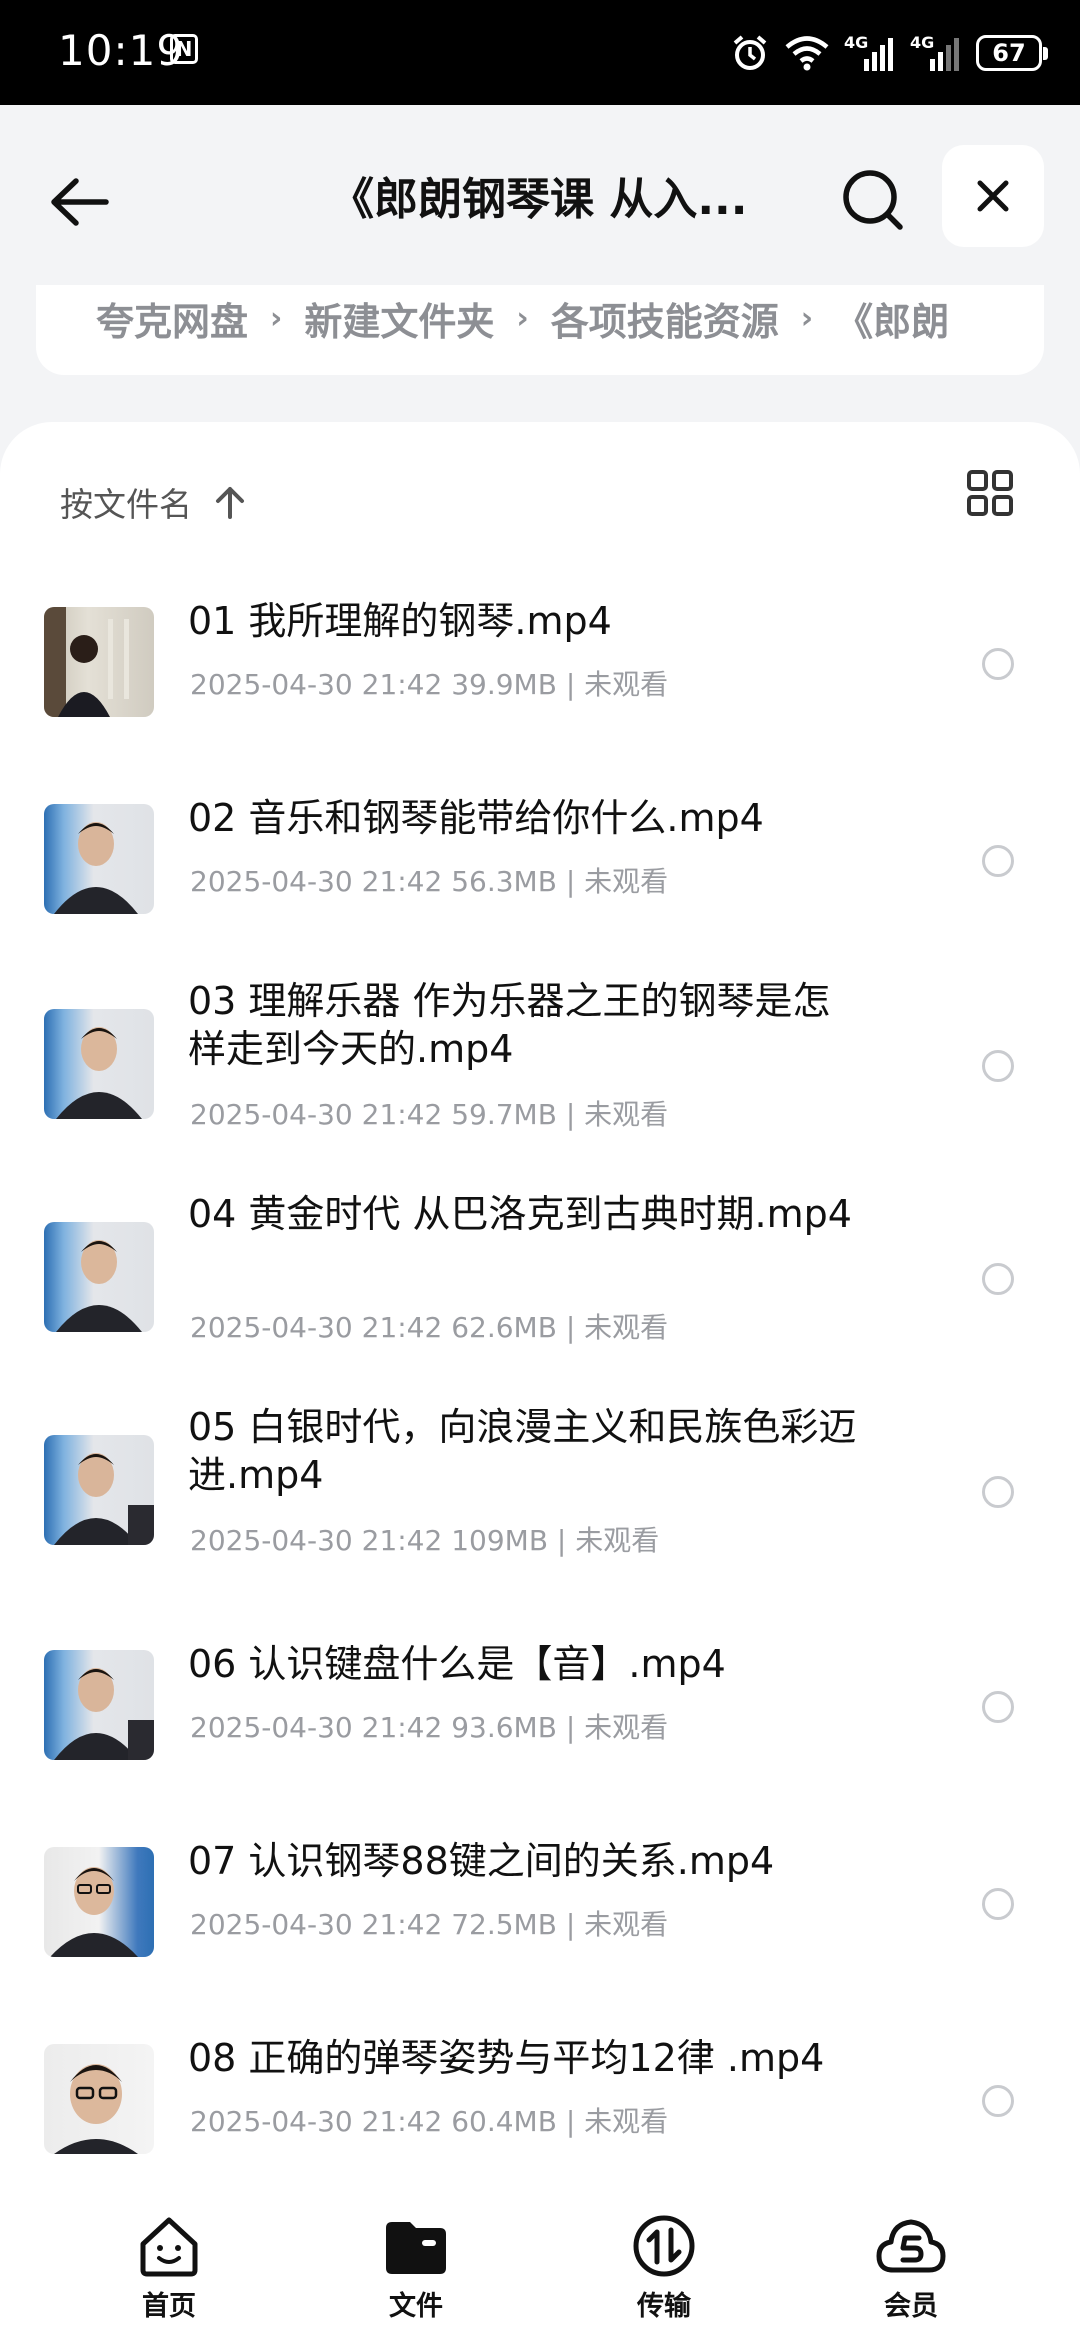  I want to click on close-button, so click(993, 196).